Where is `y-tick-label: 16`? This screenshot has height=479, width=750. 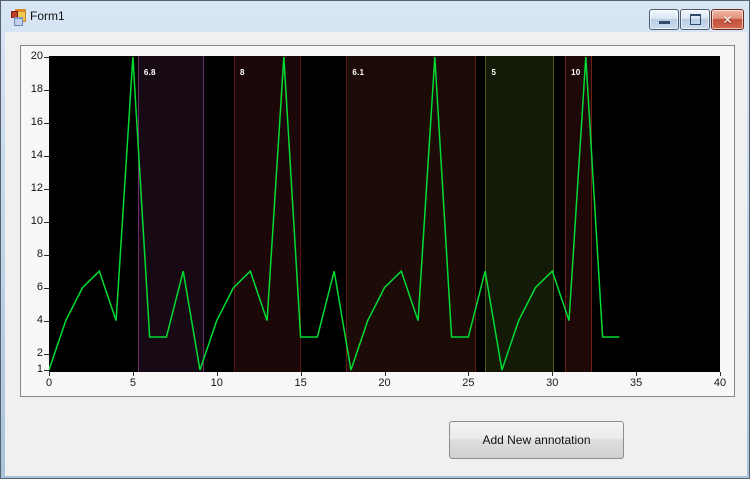 y-tick-label: 16 is located at coordinates (36, 121).